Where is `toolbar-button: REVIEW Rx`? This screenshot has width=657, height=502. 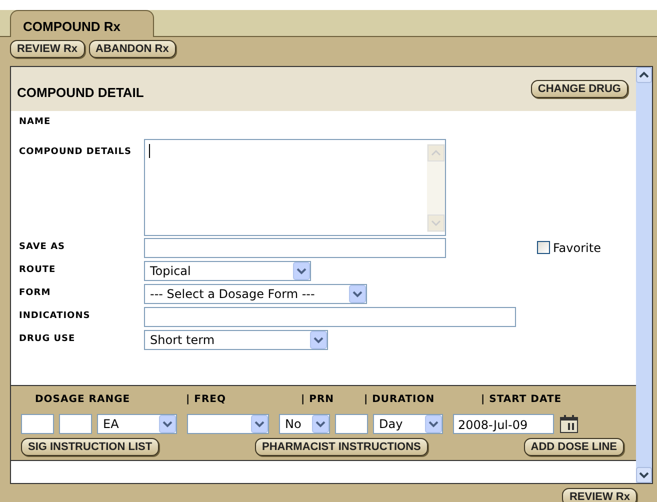 toolbar-button: REVIEW Rx is located at coordinates (47, 49).